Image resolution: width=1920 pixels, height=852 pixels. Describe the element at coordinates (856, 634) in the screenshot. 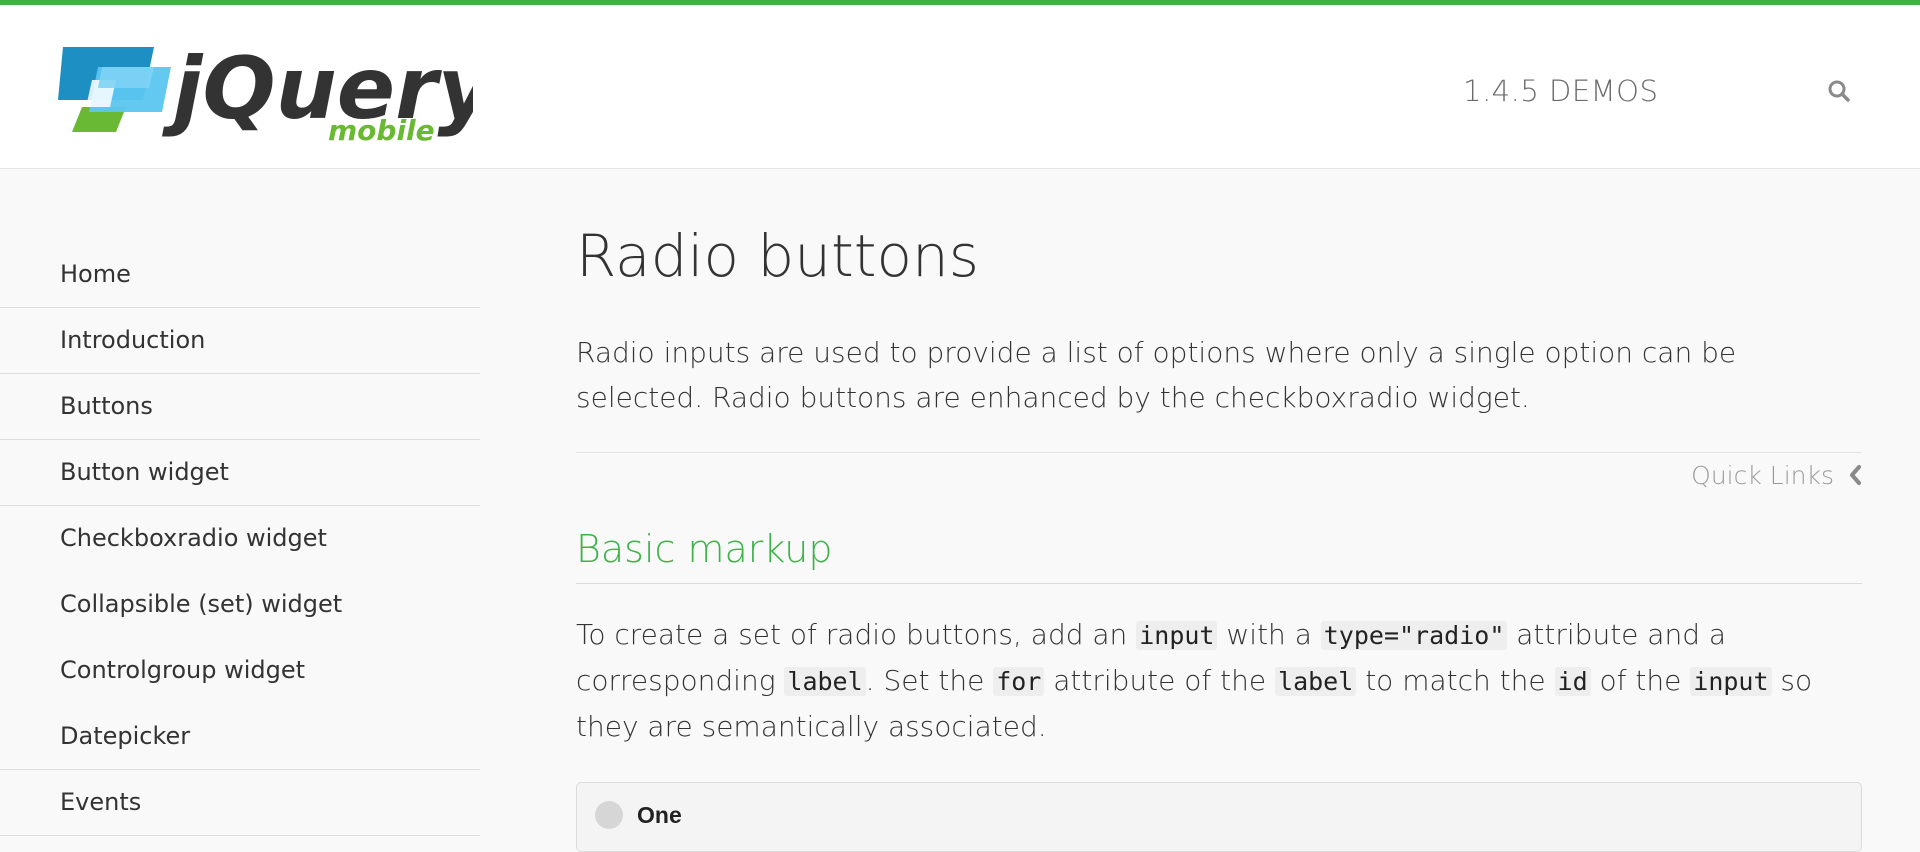

I see `text-span: To create a set of radio buttons, add an` at that location.